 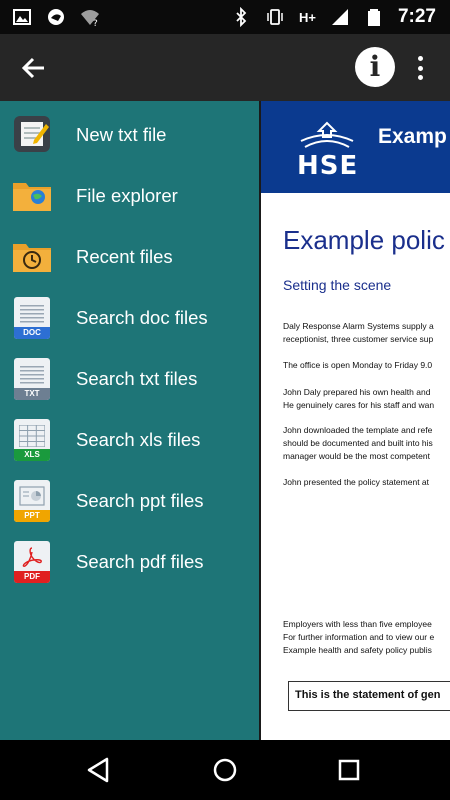 What do you see at coordinates (358, 339) in the screenshot?
I see `document-text-line: receptionist, three customer service sup` at bounding box center [358, 339].